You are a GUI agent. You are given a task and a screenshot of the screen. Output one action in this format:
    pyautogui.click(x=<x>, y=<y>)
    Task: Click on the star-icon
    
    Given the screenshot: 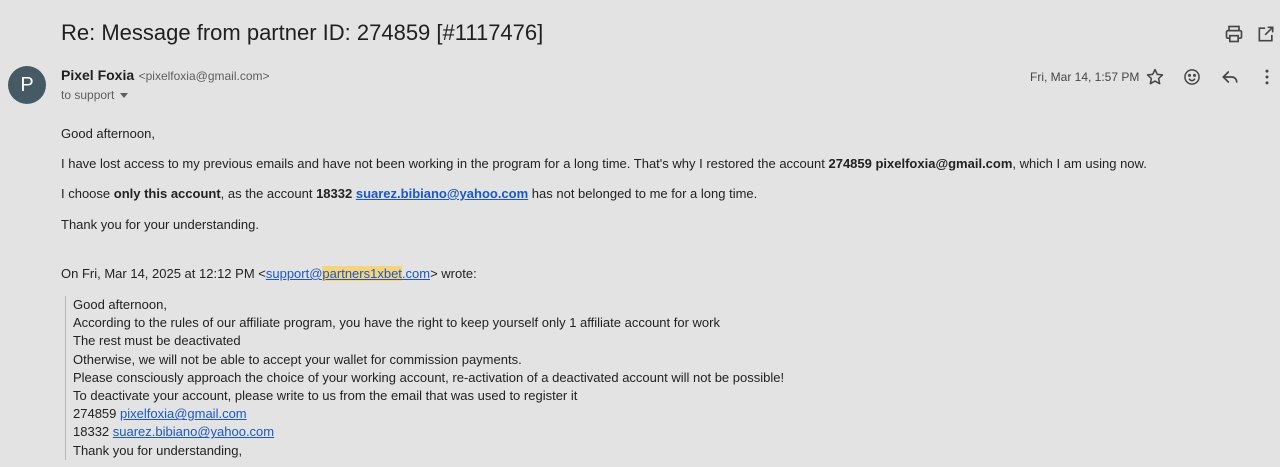 What is the action you would take?
    pyautogui.click(x=1155, y=77)
    